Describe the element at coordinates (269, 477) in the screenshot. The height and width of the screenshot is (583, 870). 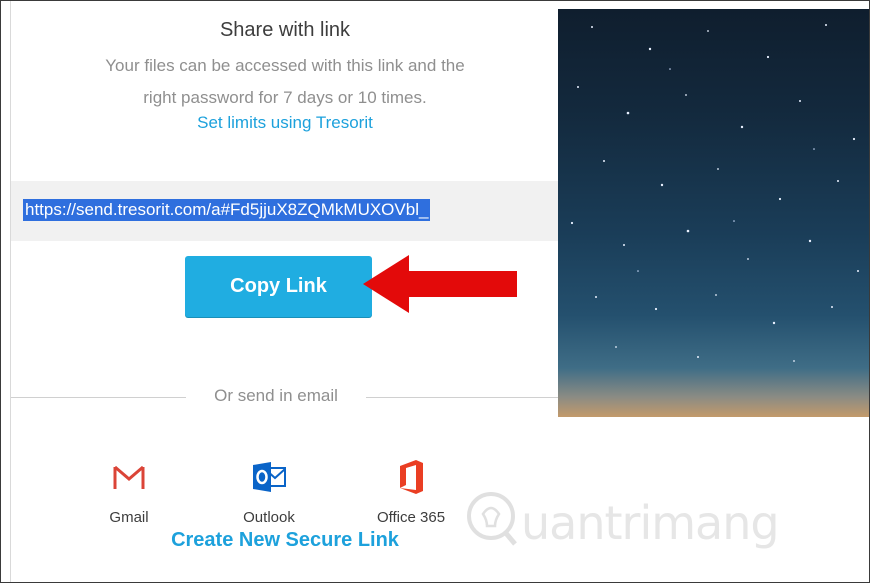
I see `outlook-icon` at that location.